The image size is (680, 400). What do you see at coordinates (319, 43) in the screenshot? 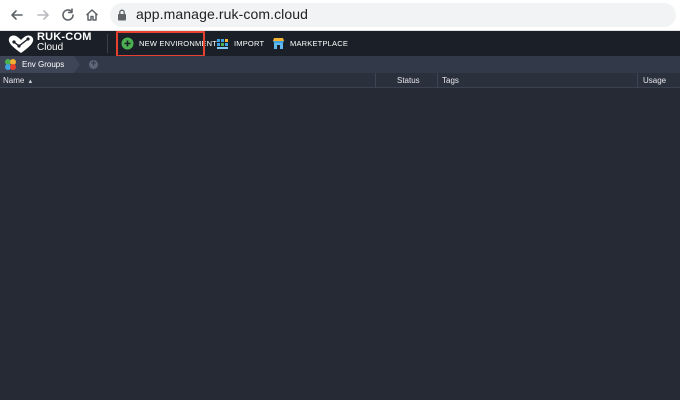
I see `marketplace-label: MARKETPLACE` at bounding box center [319, 43].